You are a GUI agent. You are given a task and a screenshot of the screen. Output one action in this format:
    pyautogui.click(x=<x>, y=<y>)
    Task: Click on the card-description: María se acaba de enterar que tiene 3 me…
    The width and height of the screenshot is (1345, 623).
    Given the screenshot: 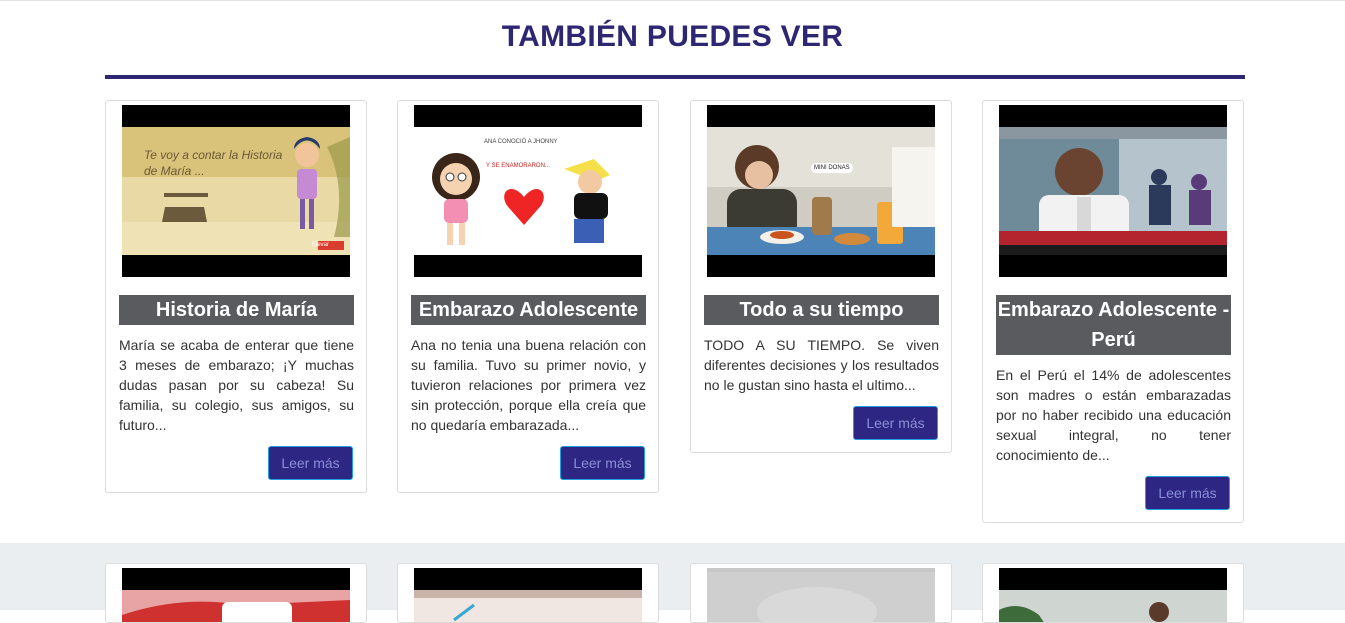 What is the action you would take?
    pyautogui.click(x=236, y=385)
    